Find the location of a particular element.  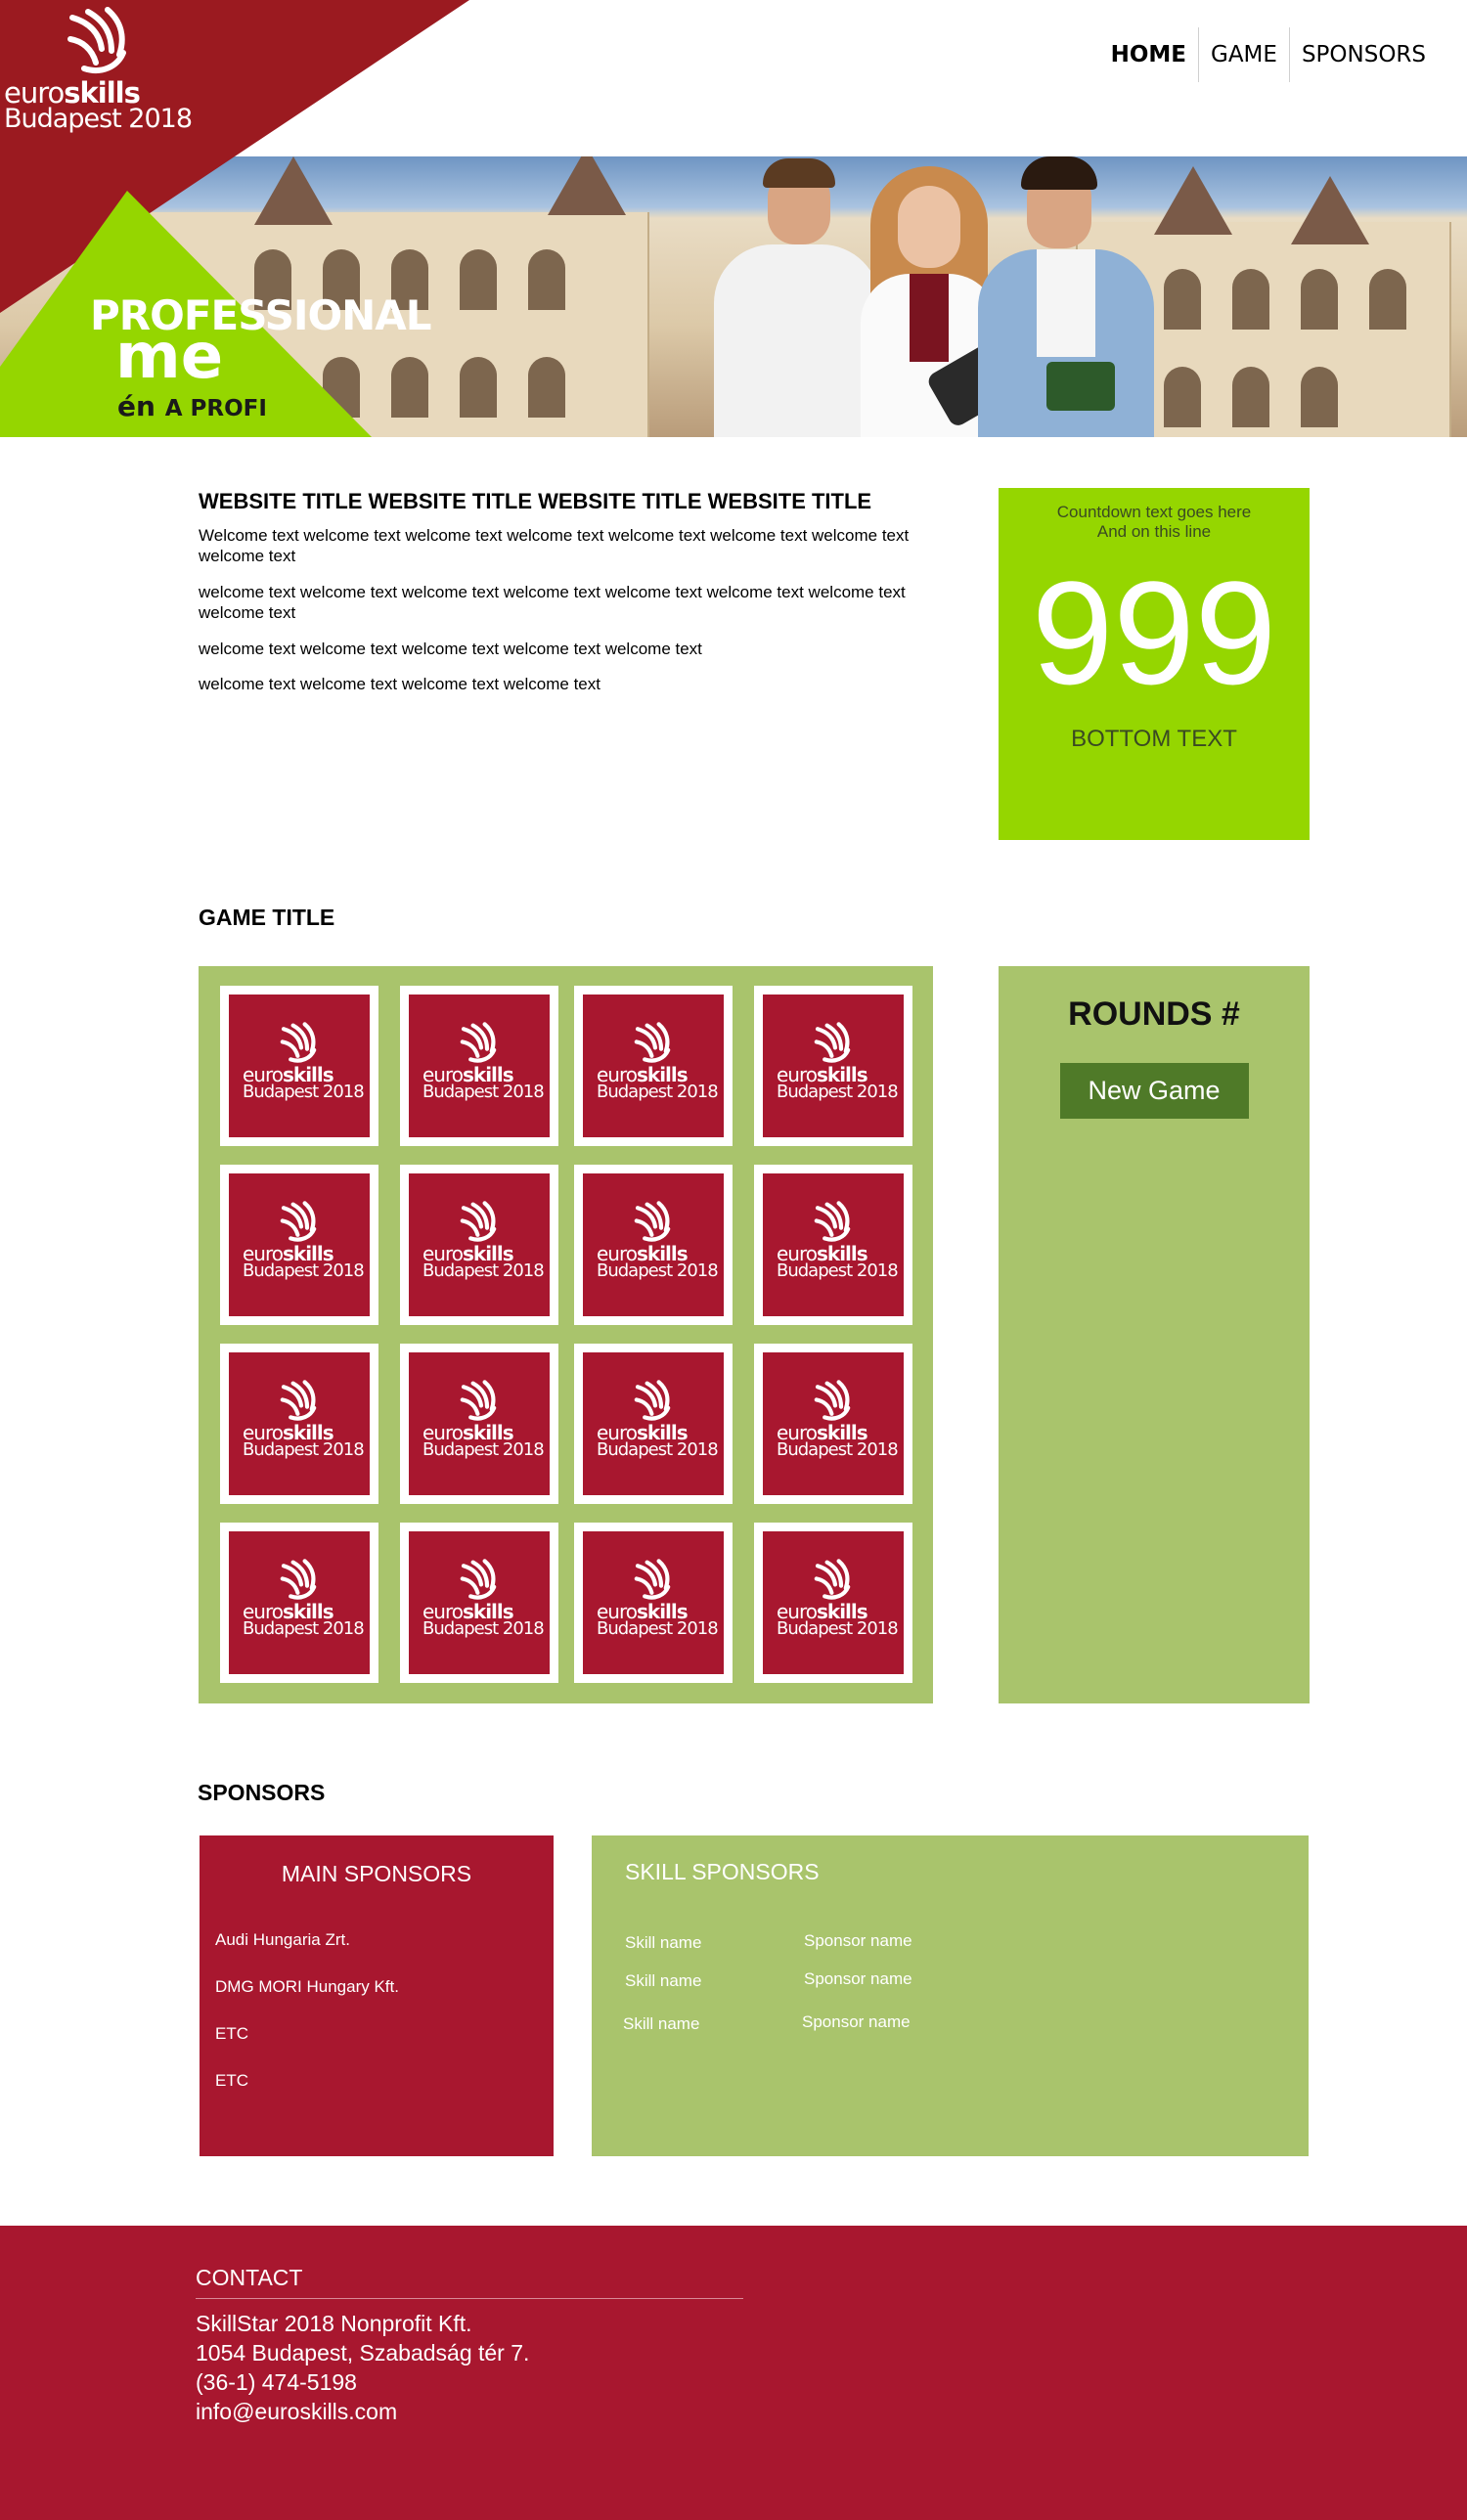

euroskills-logo: euroskills Budapest 2018 is located at coordinates (98, 73).